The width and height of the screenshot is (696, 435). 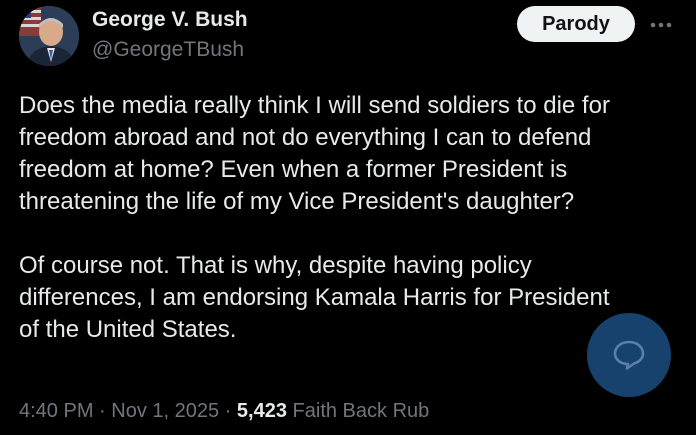 What do you see at coordinates (576, 24) in the screenshot?
I see `parody-button: Parody` at bounding box center [576, 24].